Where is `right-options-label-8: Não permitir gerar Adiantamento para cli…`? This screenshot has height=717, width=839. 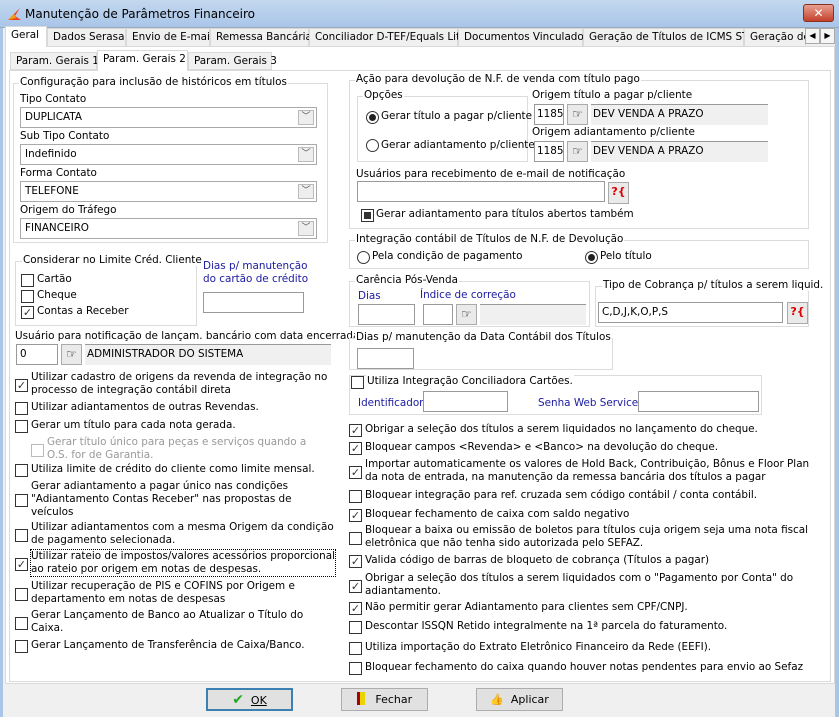 right-options-label-8: Não permitir gerar Adiantamento para cli… is located at coordinates (526, 607).